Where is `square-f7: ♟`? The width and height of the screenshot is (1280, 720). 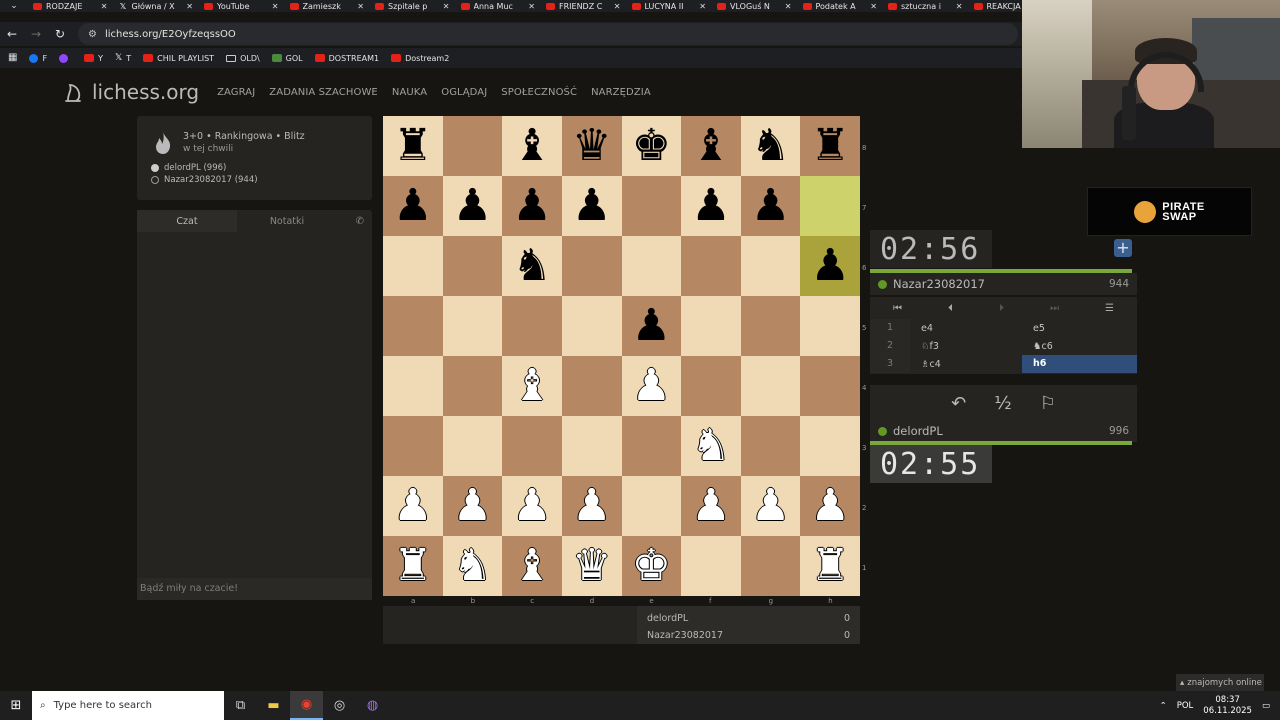 square-f7: ♟ is located at coordinates (711, 206).